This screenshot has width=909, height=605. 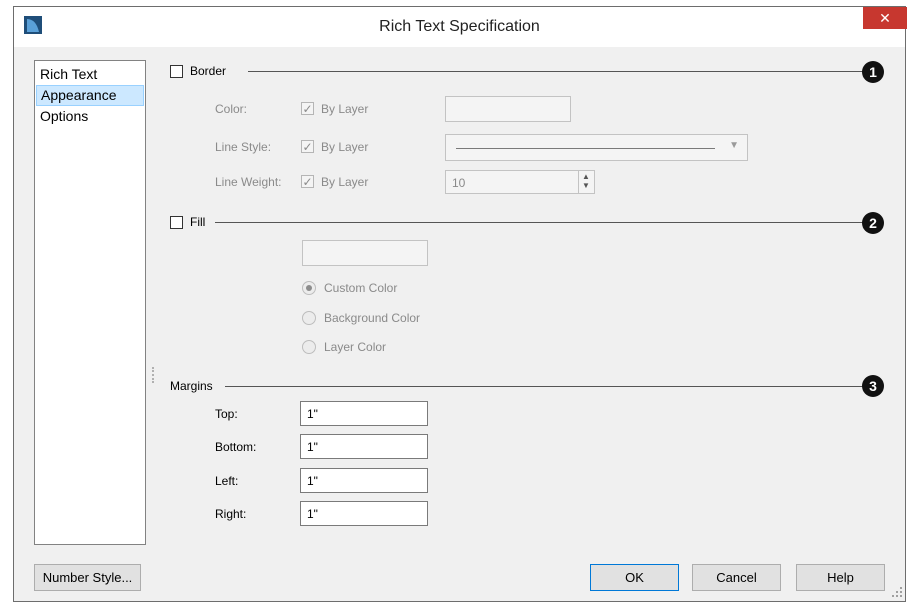 I want to click on border-color-label: Color:, so click(x=231, y=109).